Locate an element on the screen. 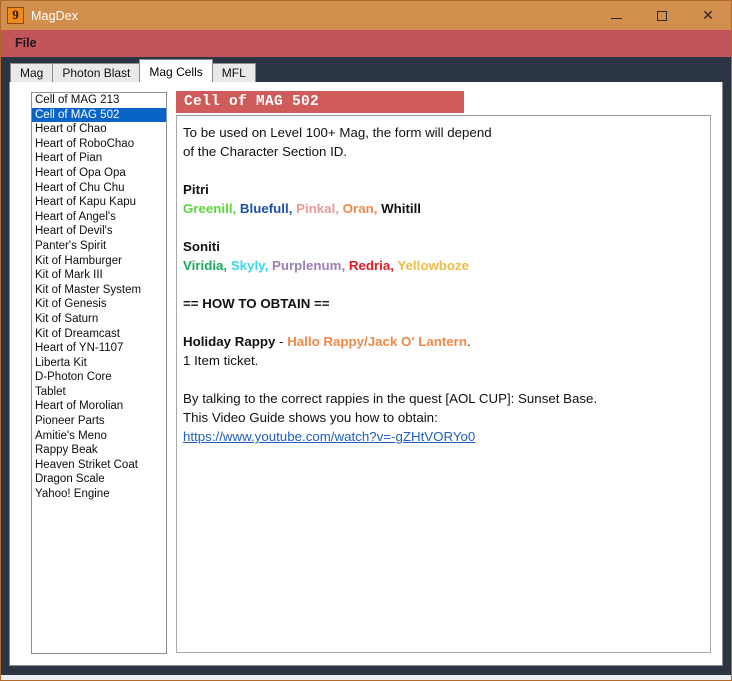  pitri-heading: Pitri is located at coordinates (196, 189).